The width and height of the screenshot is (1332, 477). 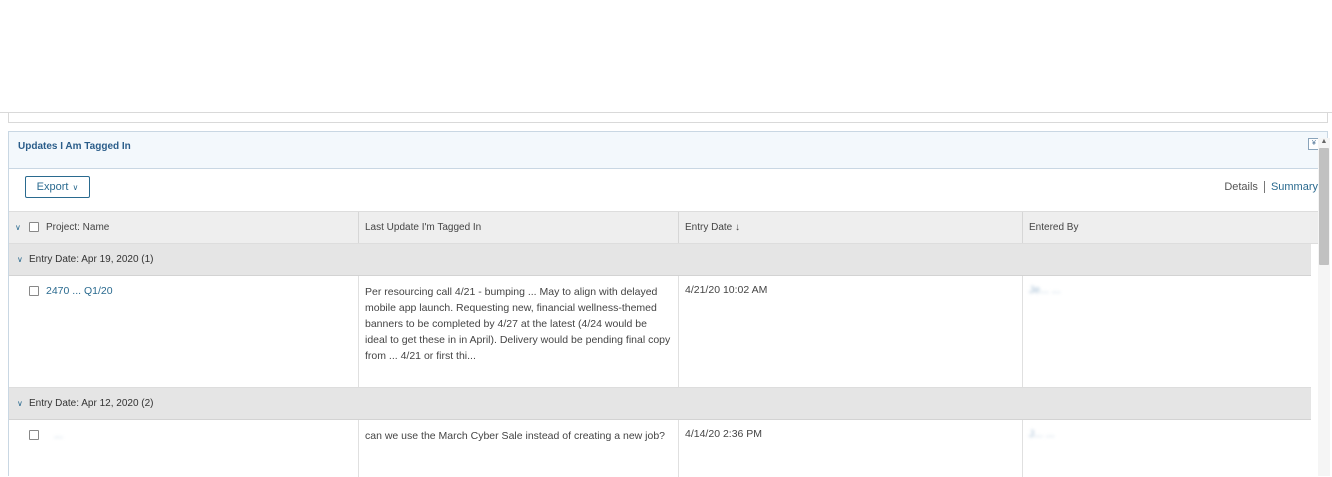 I want to click on group-row: ∨ Entry Date: Apr 12, 2020 (2), so click(x=660, y=404).